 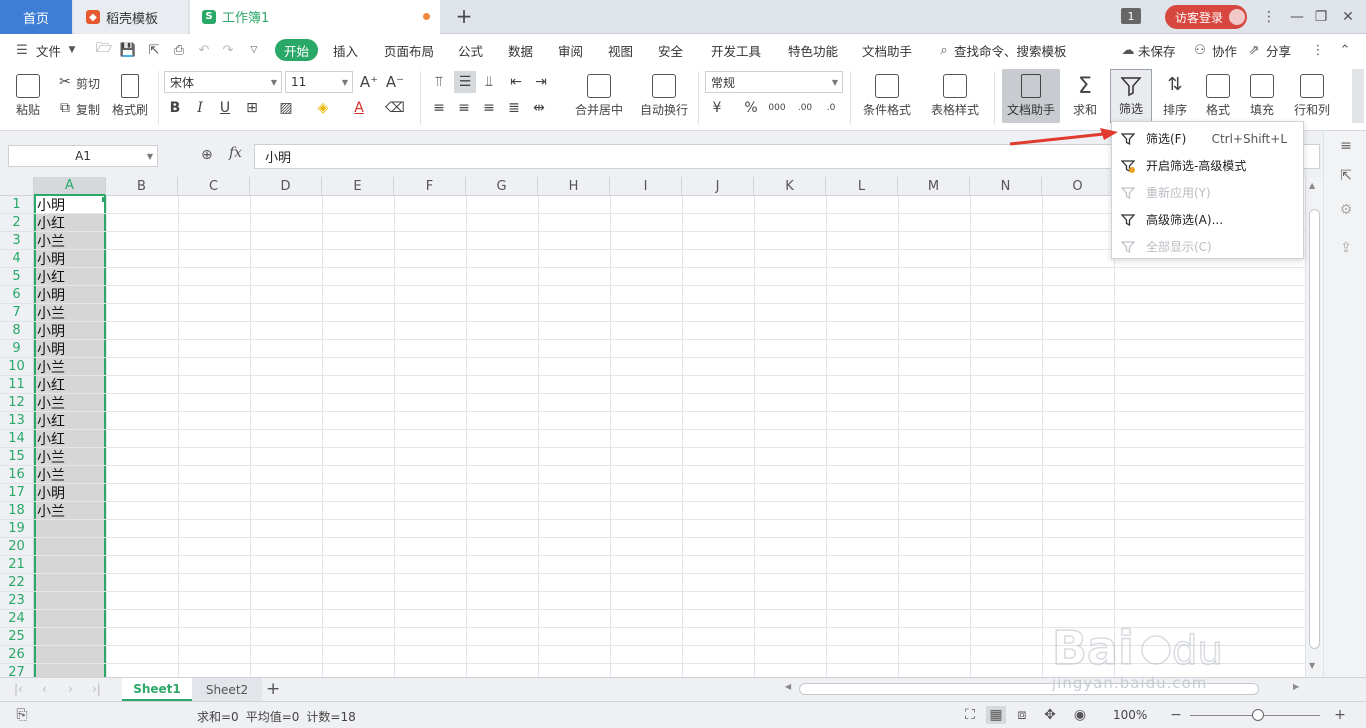 What do you see at coordinates (88, 109) in the screenshot?
I see `copy-button: 复制` at bounding box center [88, 109].